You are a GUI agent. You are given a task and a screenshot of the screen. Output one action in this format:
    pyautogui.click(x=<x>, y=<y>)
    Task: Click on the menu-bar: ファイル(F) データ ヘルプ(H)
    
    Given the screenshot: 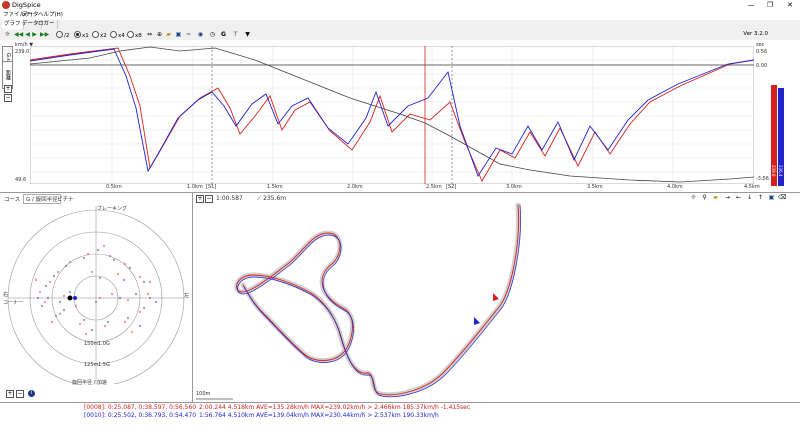 What is the action you would take?
    pyautogui.click(x=400, y=15)
    